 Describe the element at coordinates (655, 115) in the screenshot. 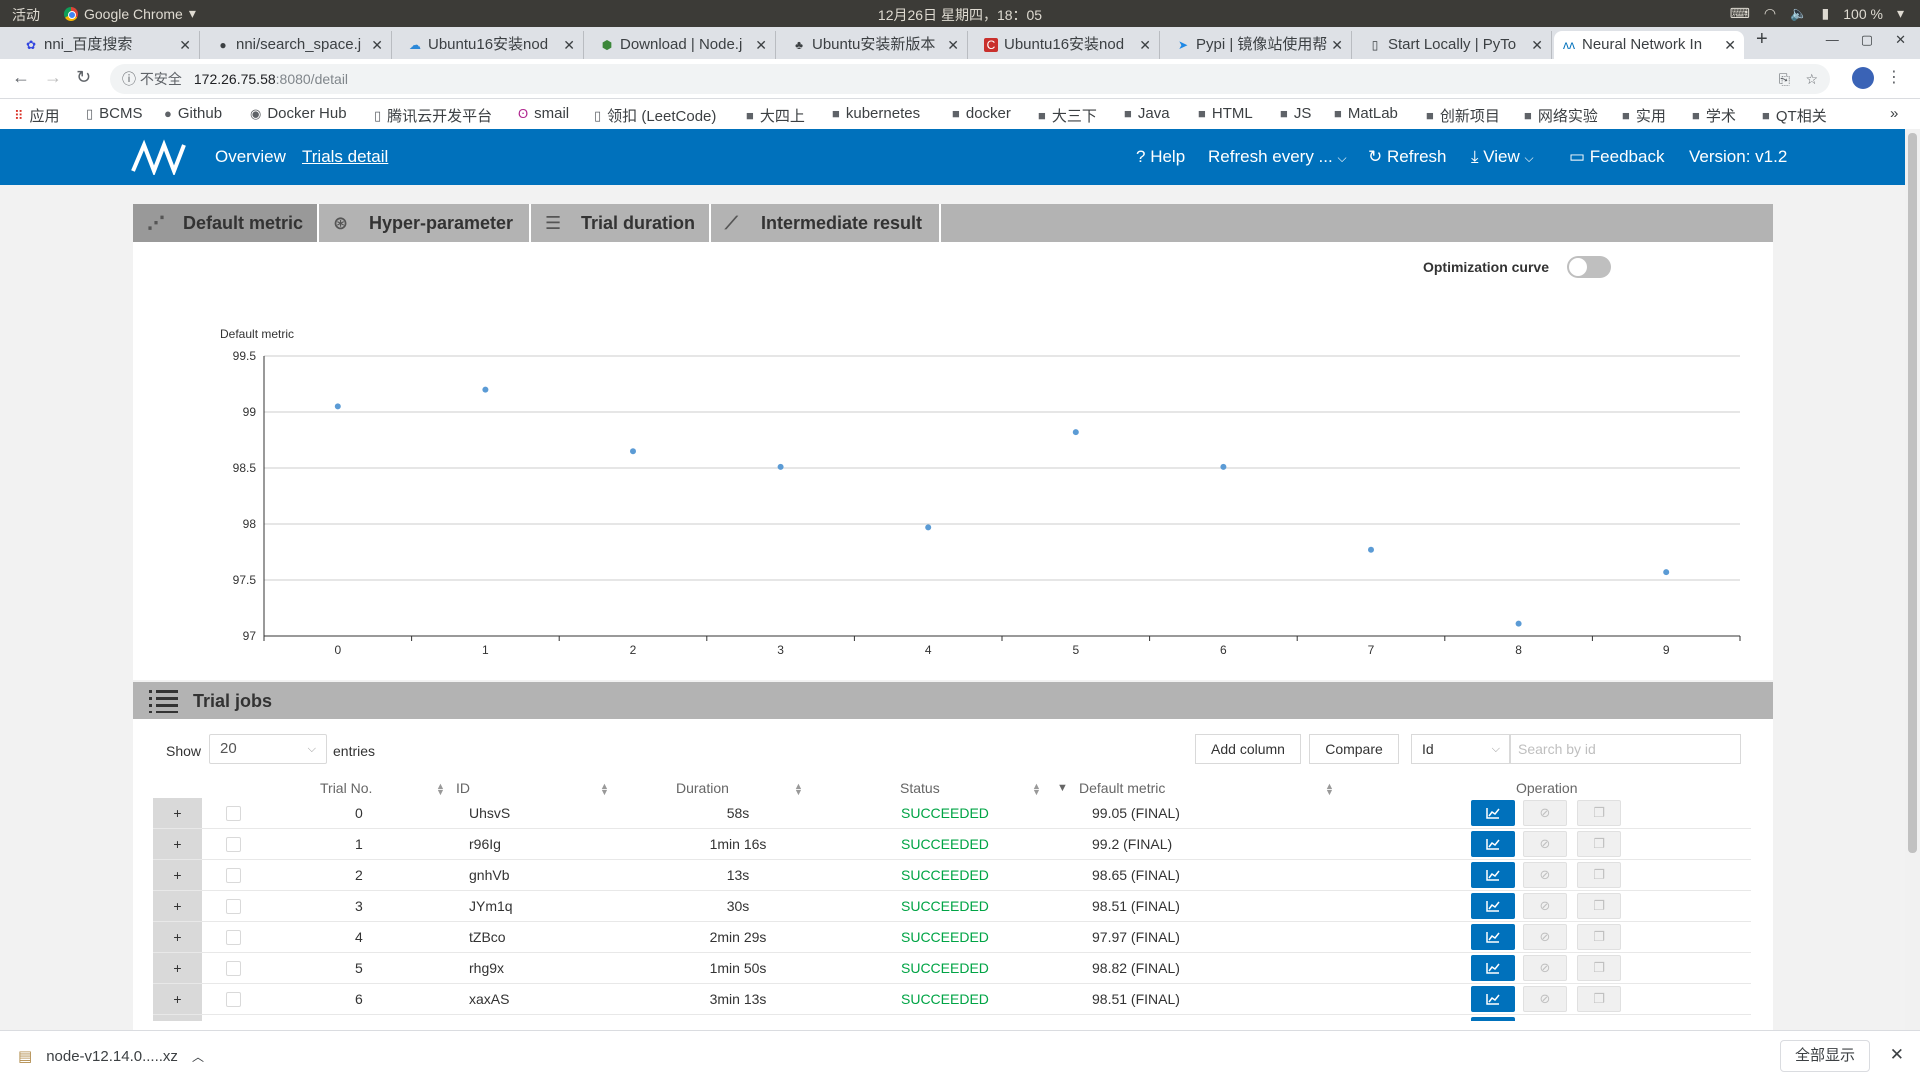

I see `bookmark-item: ▯ 领扣 (LeetCode)` at that location.